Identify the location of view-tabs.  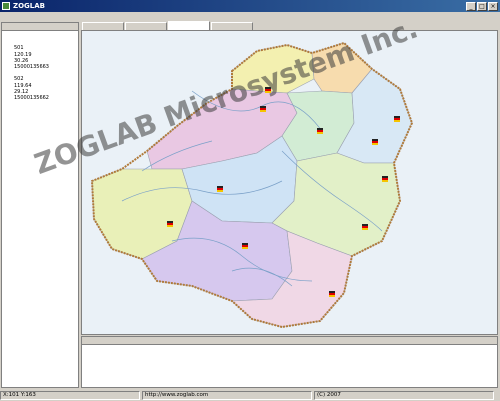
(167, 25).